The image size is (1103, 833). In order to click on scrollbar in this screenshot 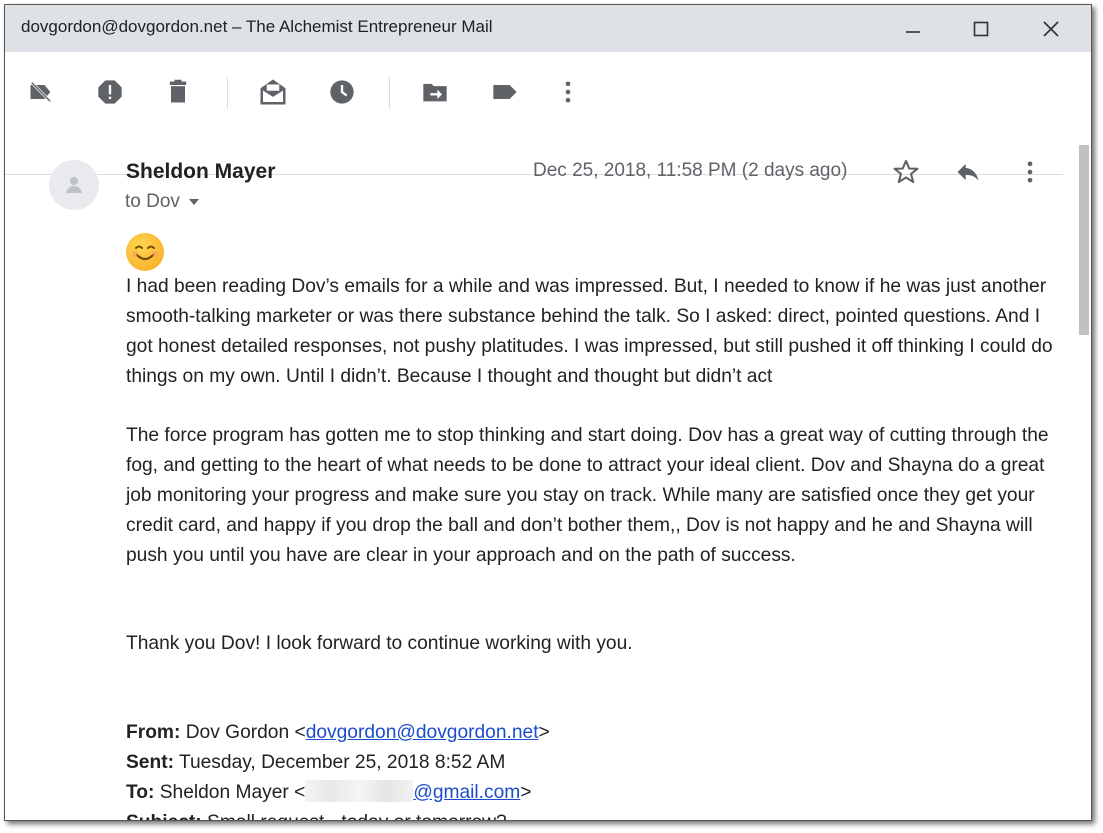, I will do `click(1084, 436)`.